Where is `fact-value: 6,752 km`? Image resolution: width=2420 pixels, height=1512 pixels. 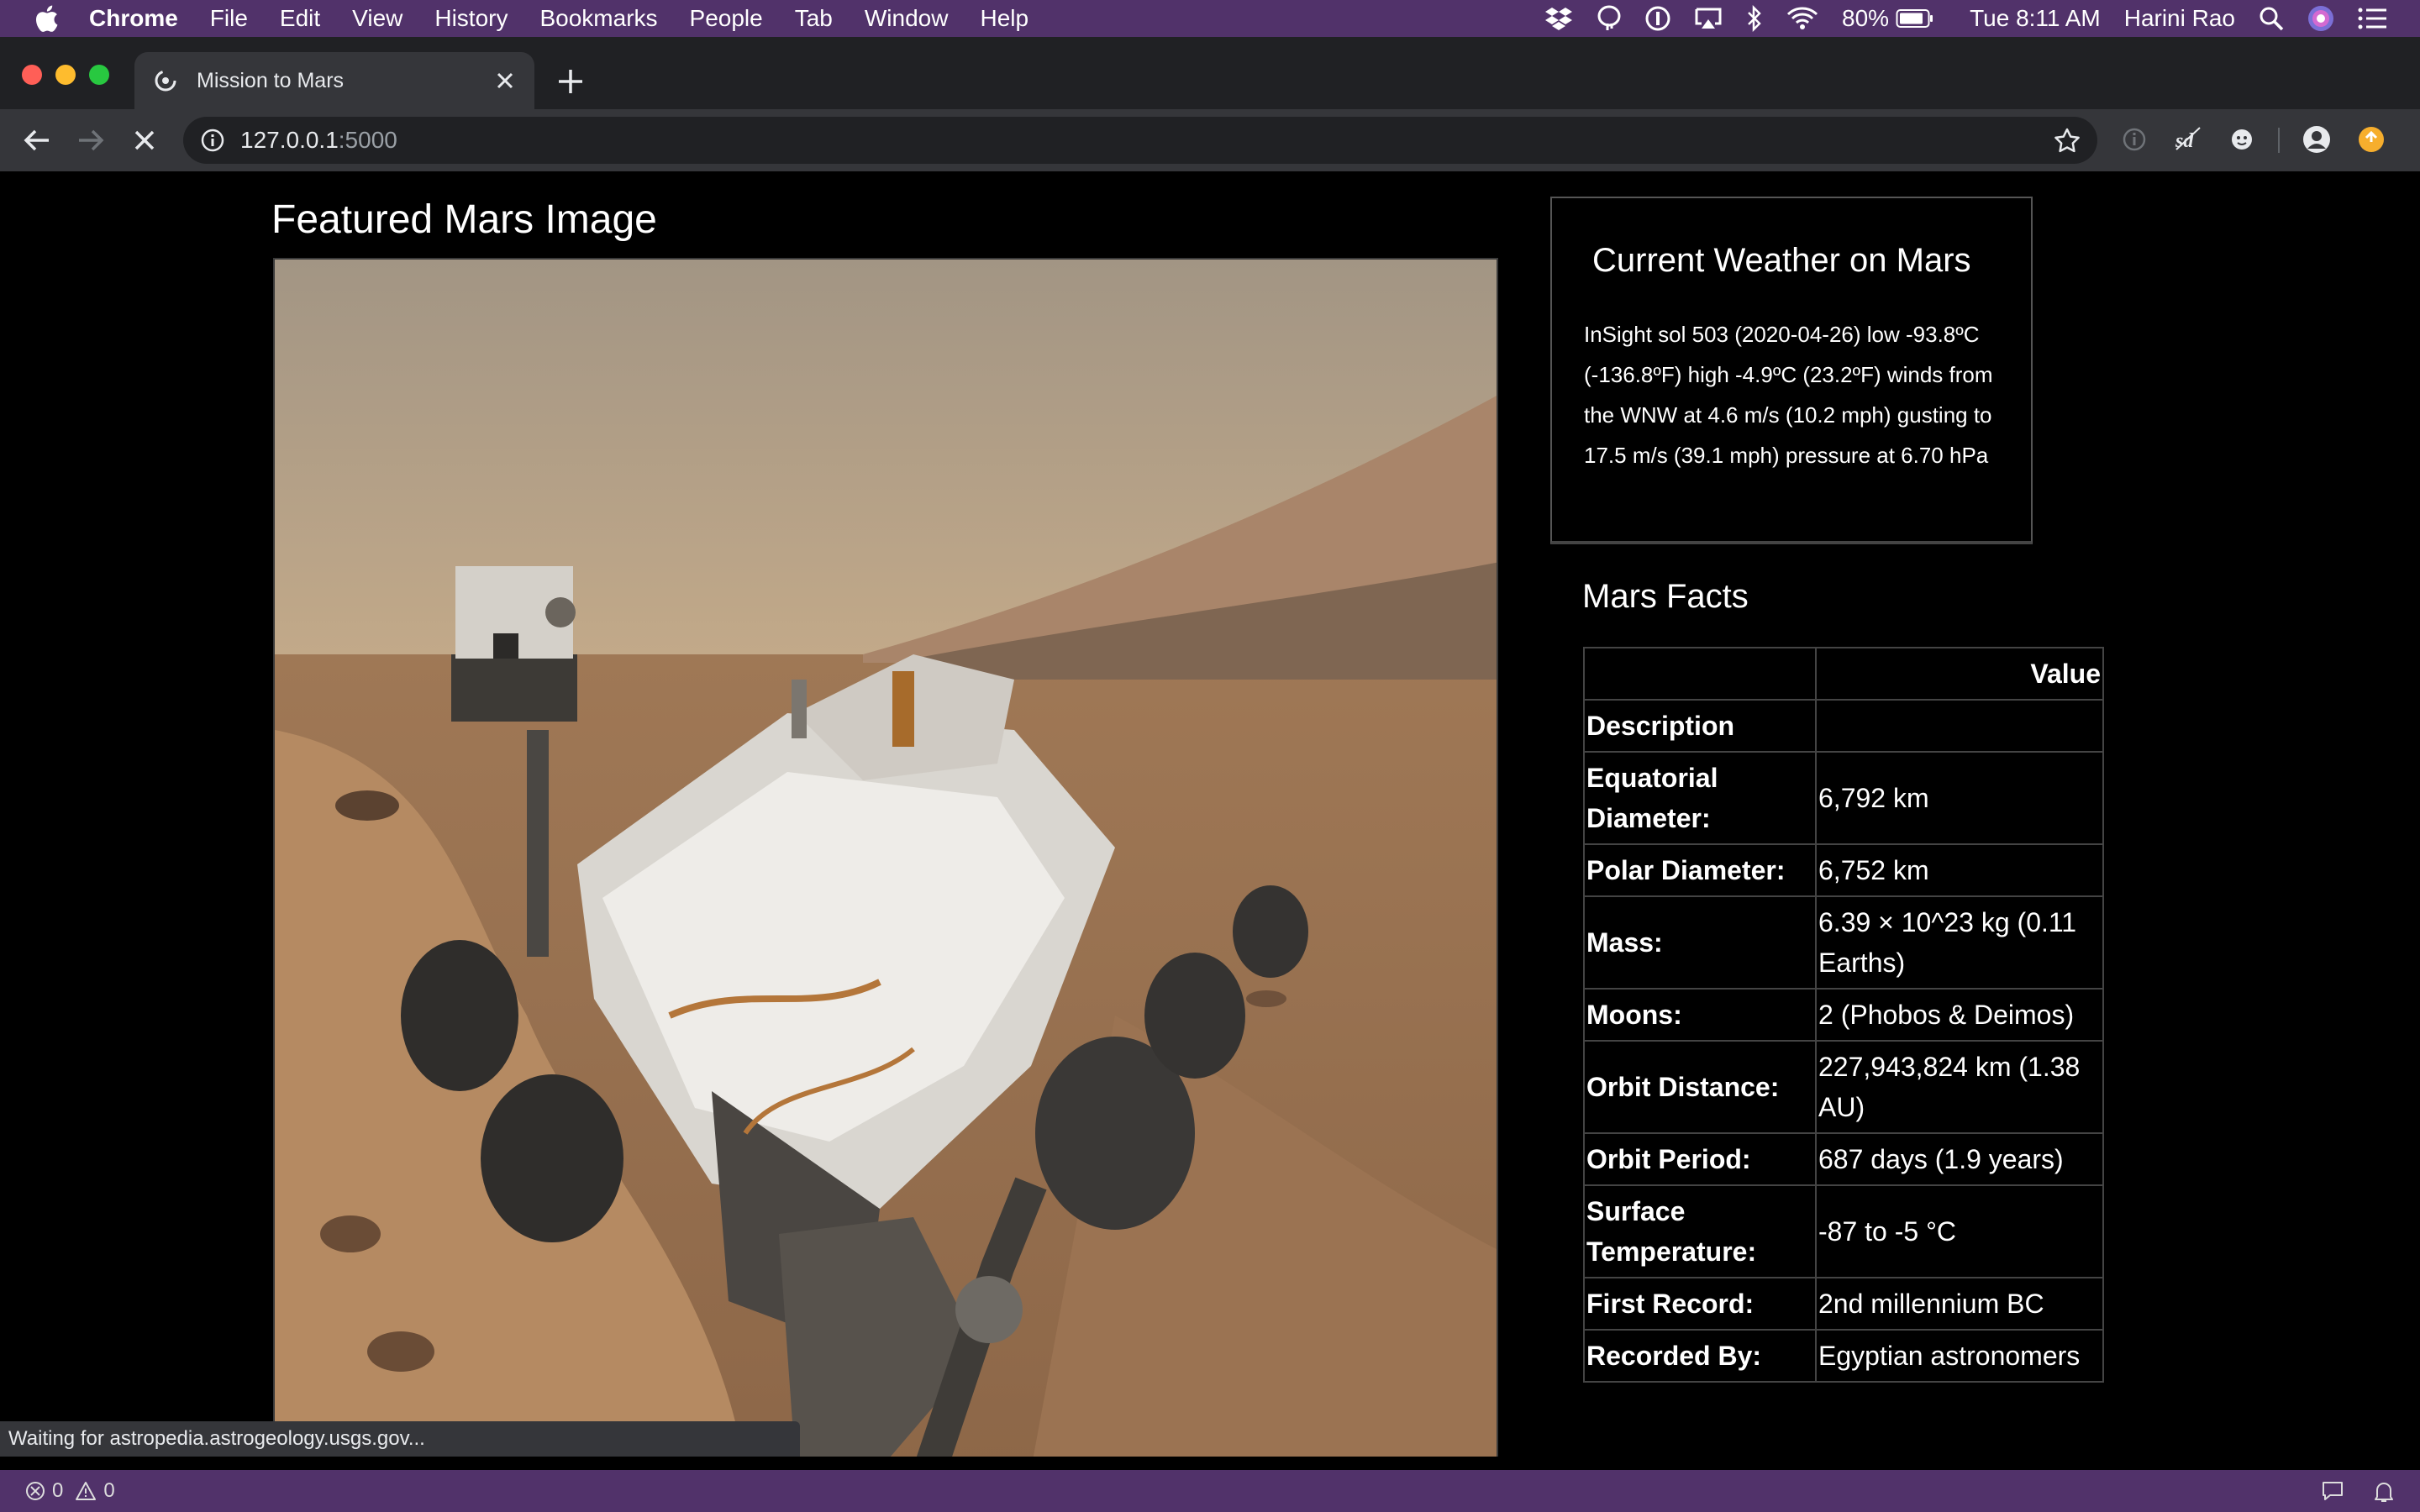 fact-value: 6,752 km is located at coordinates (1960, 870).